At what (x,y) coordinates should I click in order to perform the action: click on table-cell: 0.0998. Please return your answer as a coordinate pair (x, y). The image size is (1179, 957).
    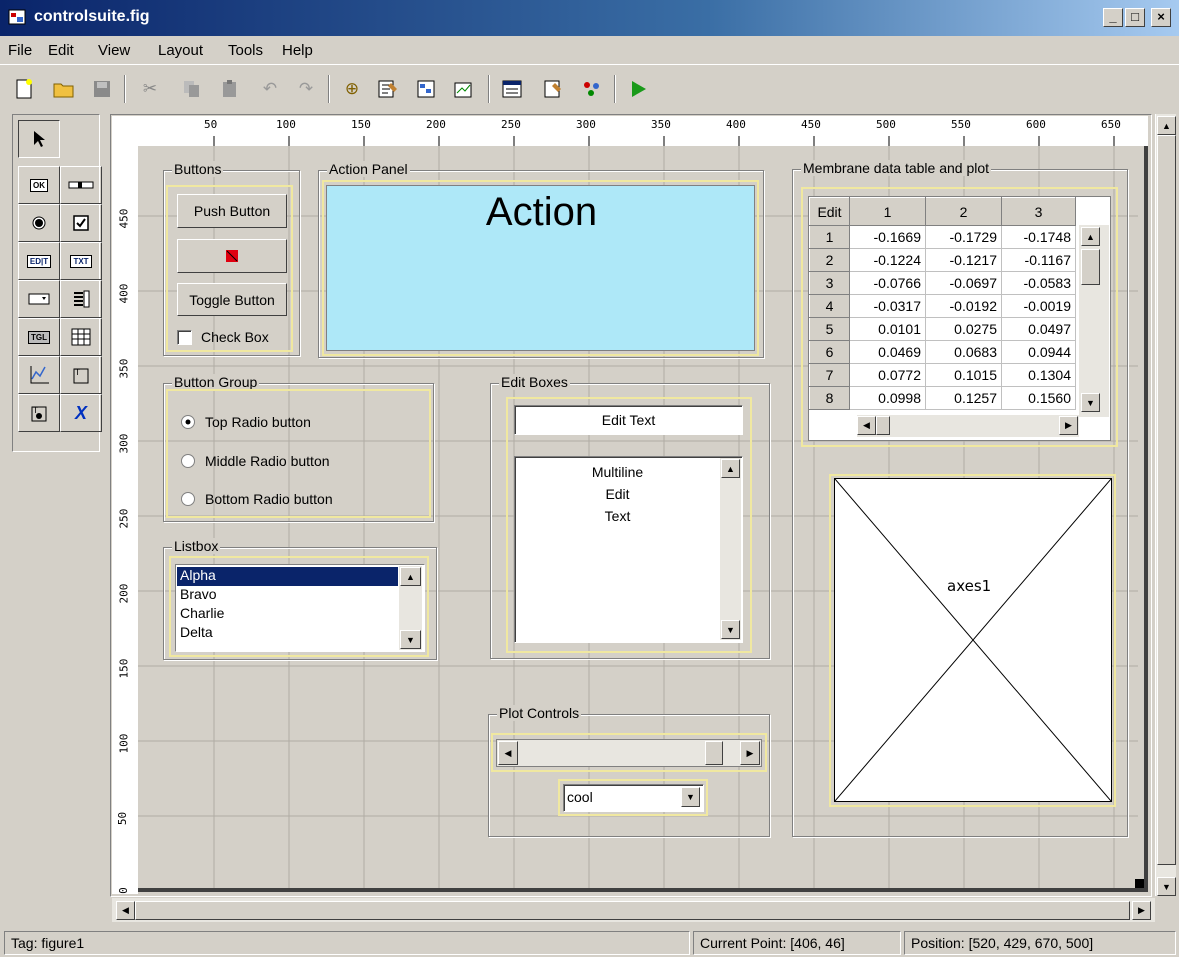
    Looking at the image, I should click on (887, 398).